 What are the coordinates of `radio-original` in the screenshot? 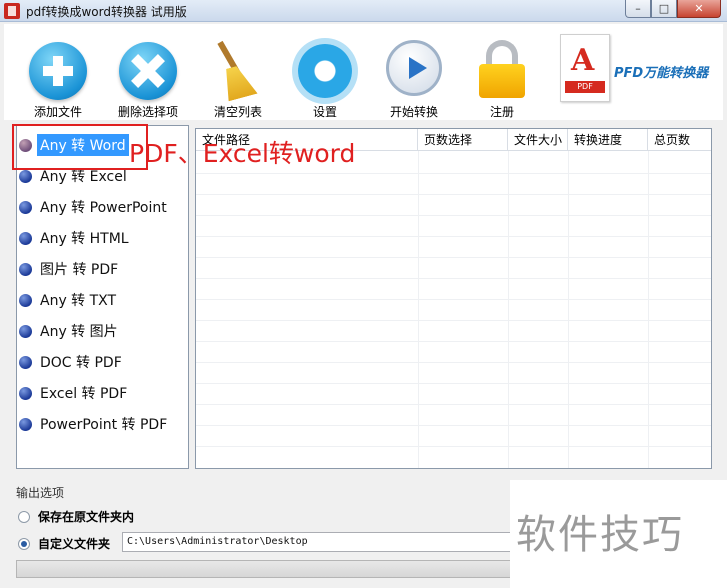 It's located at (24, 516).